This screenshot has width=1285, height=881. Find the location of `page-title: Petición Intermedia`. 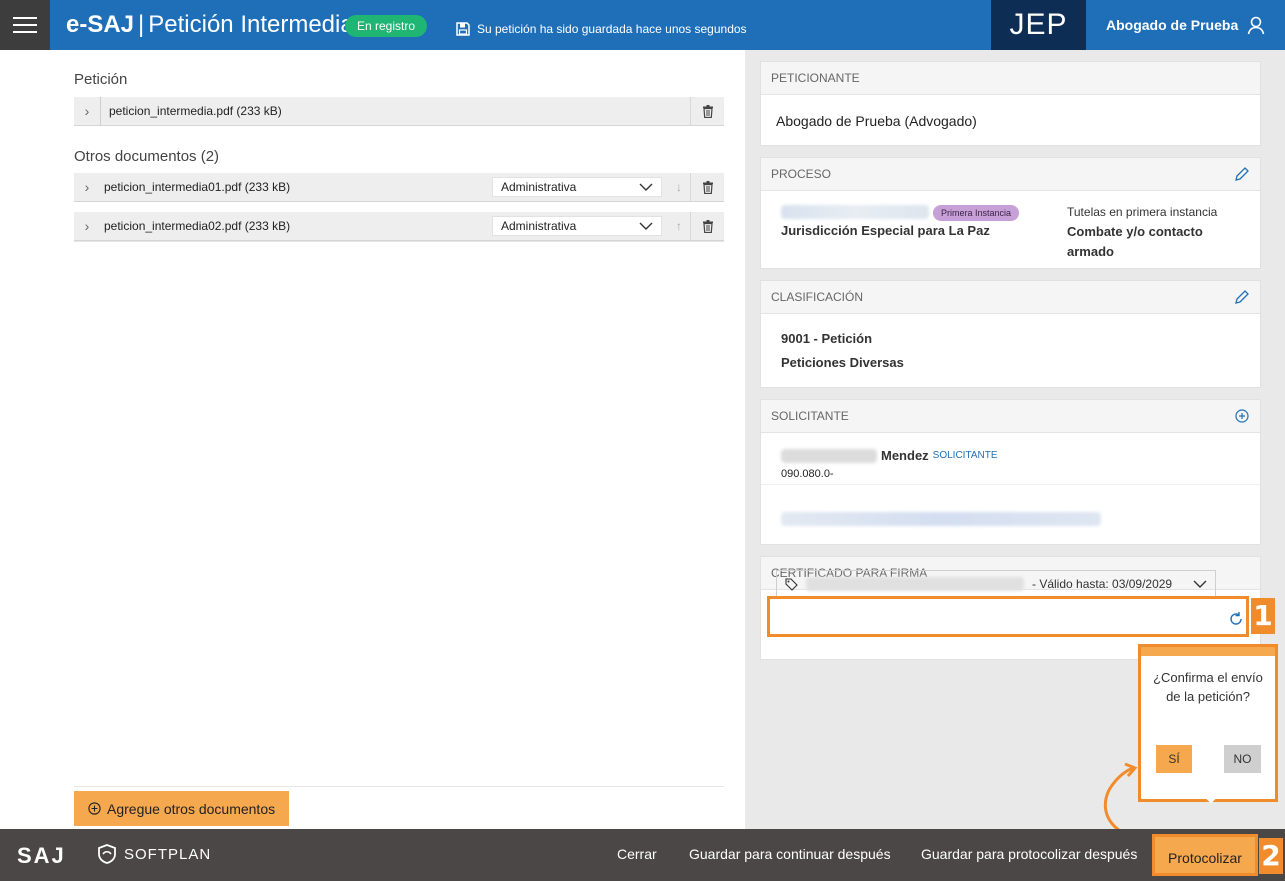

page-title: Petición Intermedia is located at coordinates (251, 24).